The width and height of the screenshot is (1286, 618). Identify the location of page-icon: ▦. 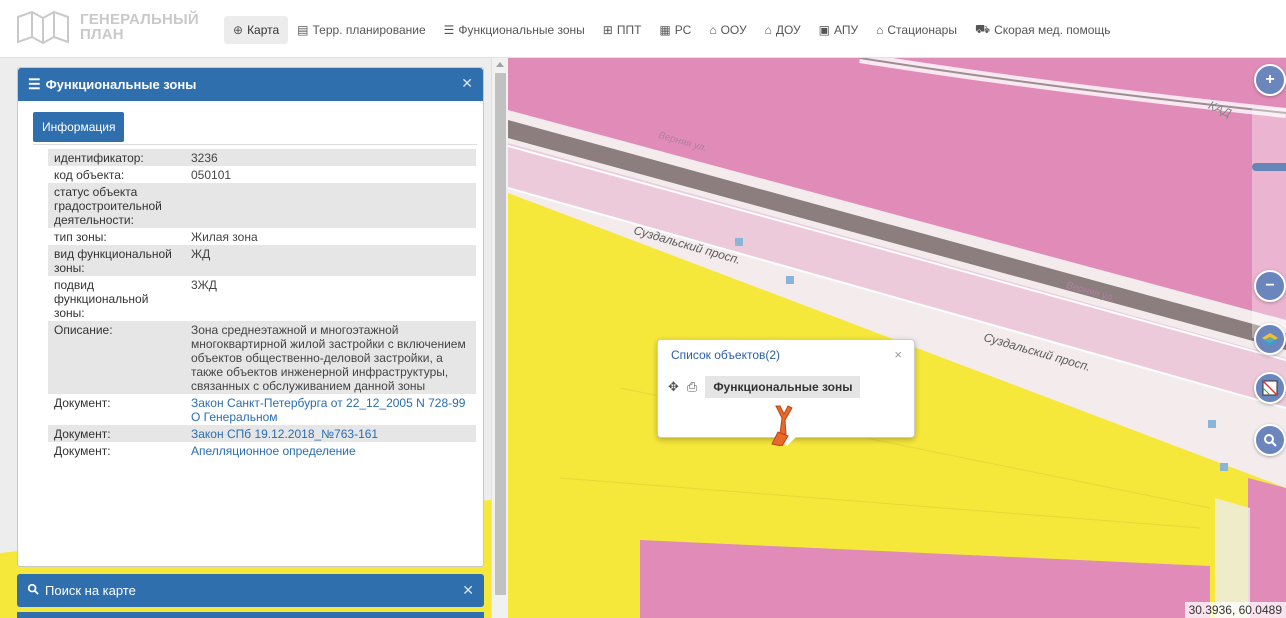
(665, 30).